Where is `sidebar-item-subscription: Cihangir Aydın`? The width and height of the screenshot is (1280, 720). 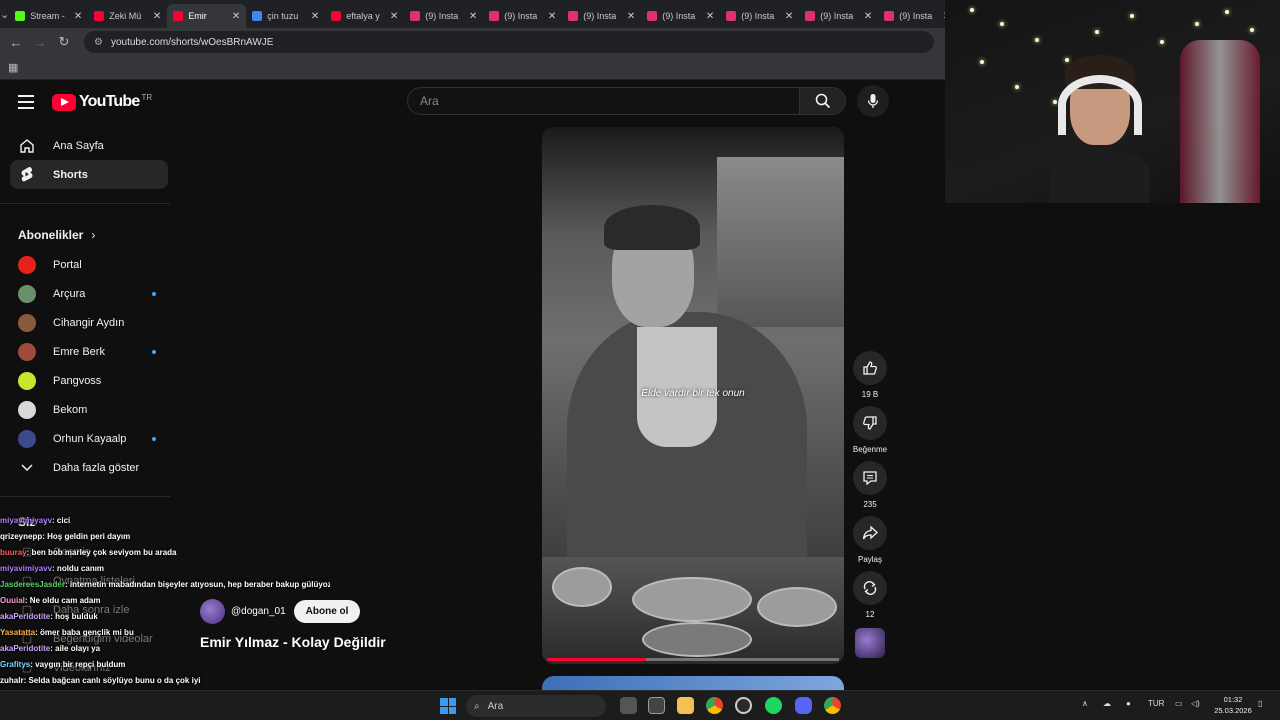 sidebar-item-subscription: Cihangir Aydın is located at coordinates (89, 322).